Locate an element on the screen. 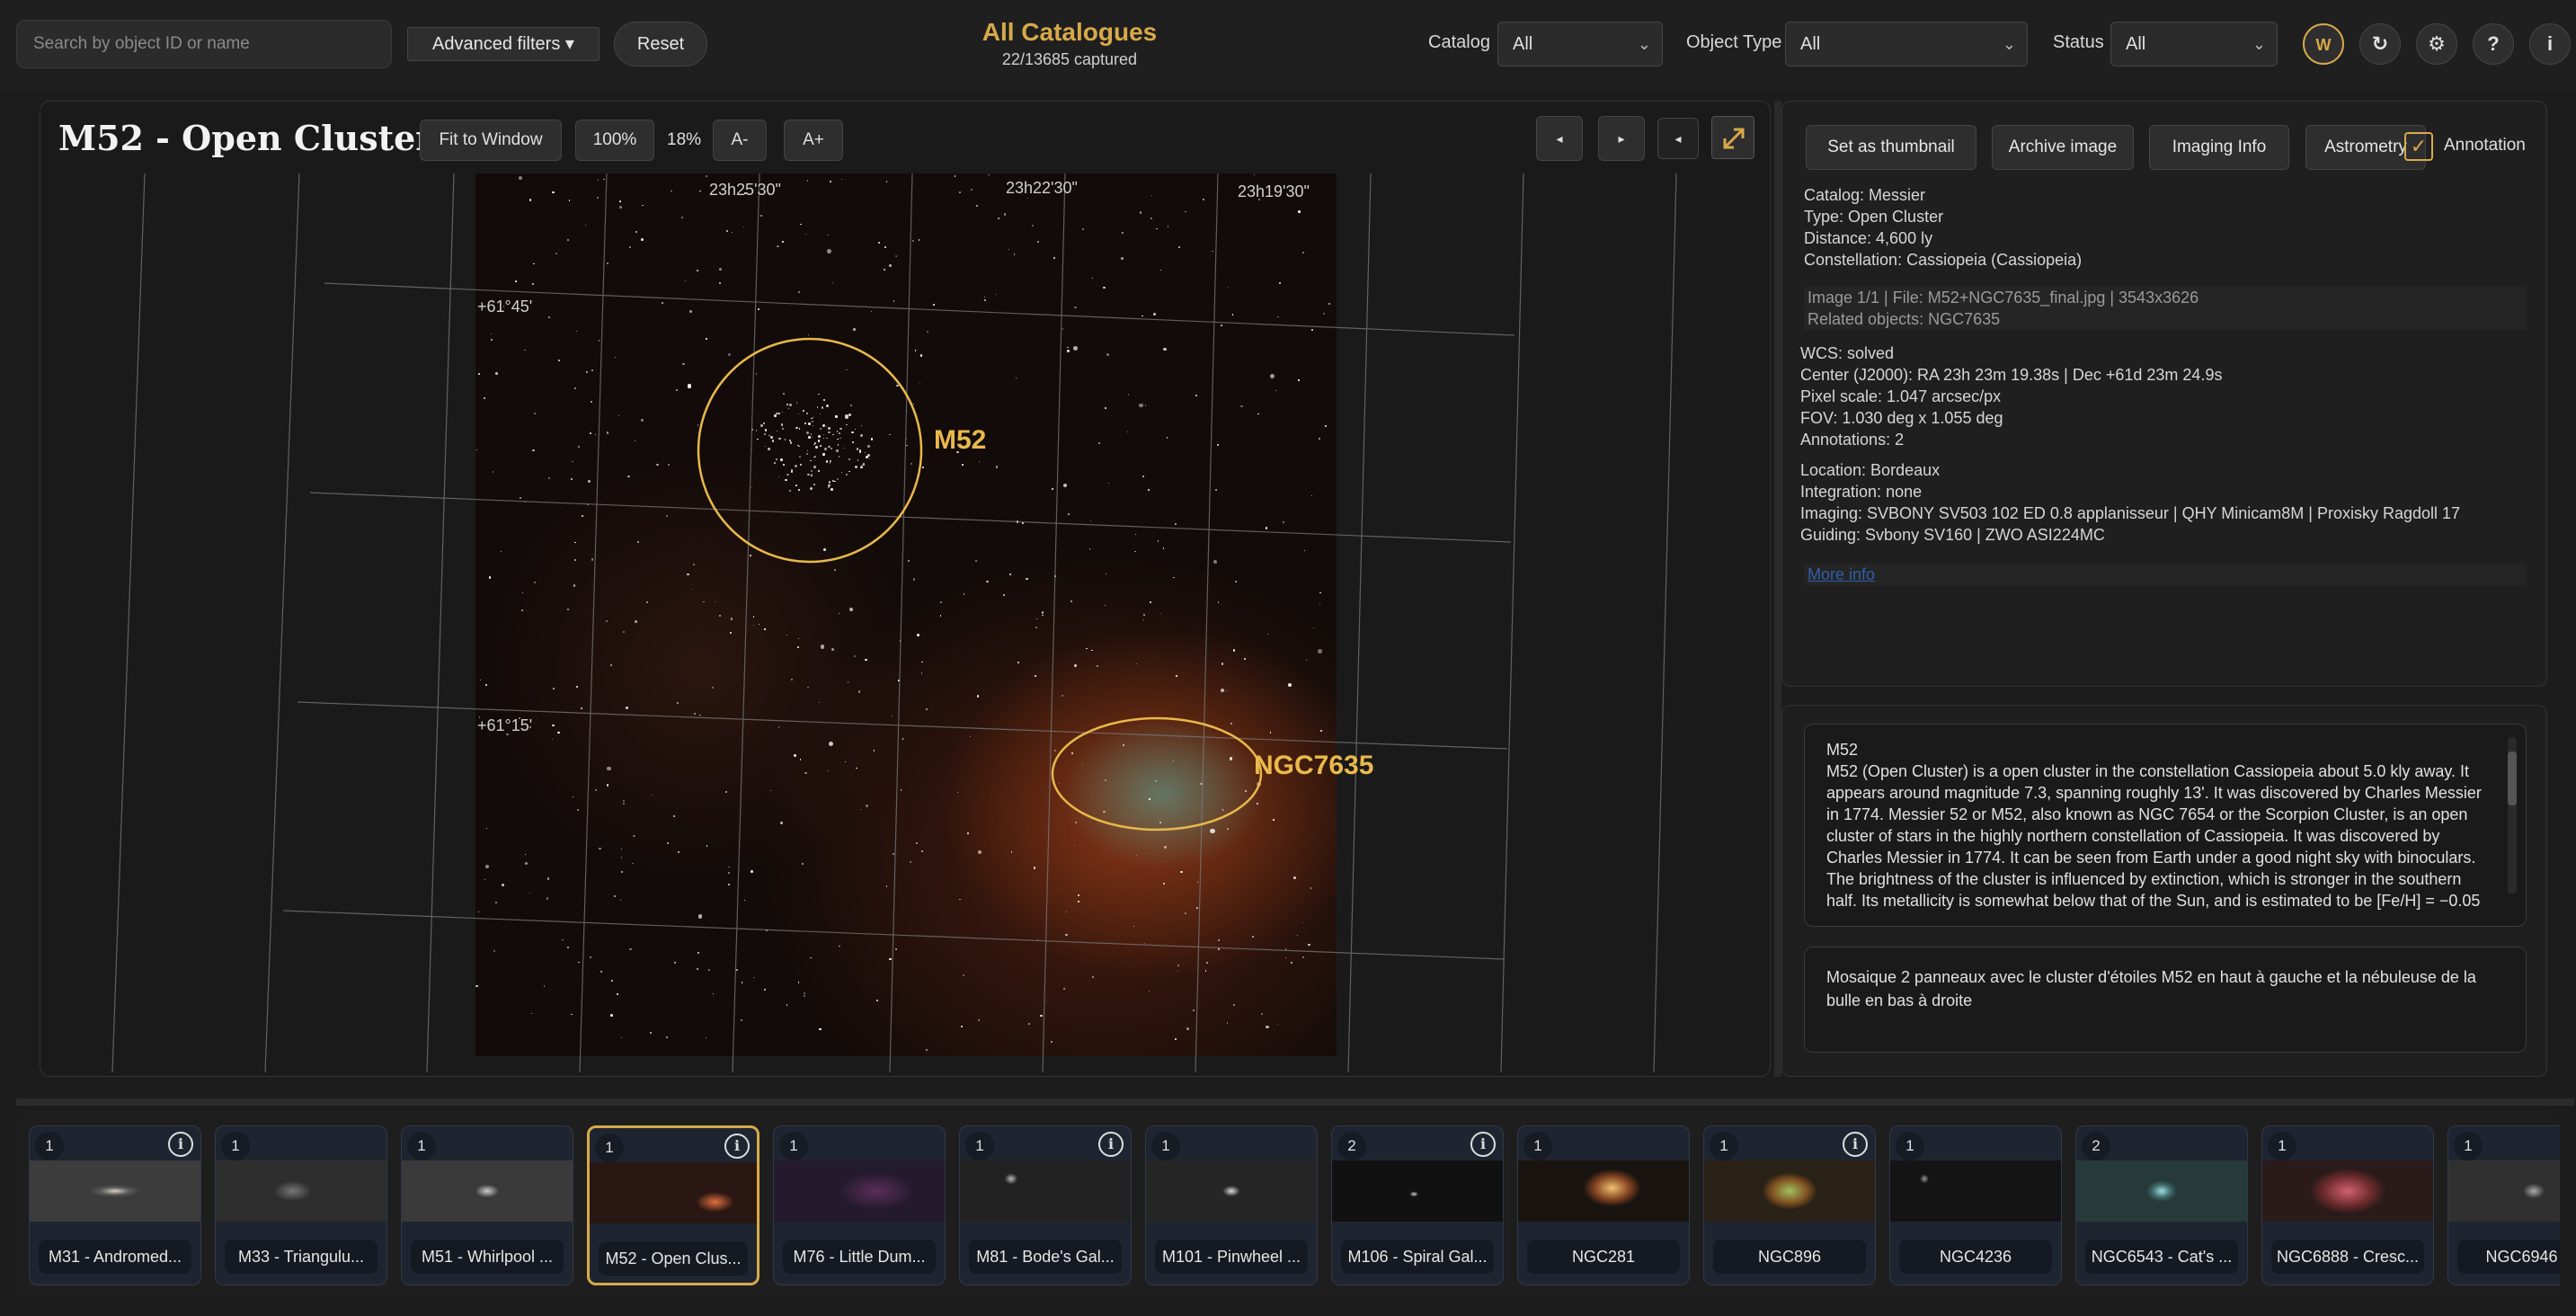 This screenshot has height=1316, width=2576. pixel-scale-line: Pixel scale: 1.047 arcsec/px is located at coordinates (1901, 396).